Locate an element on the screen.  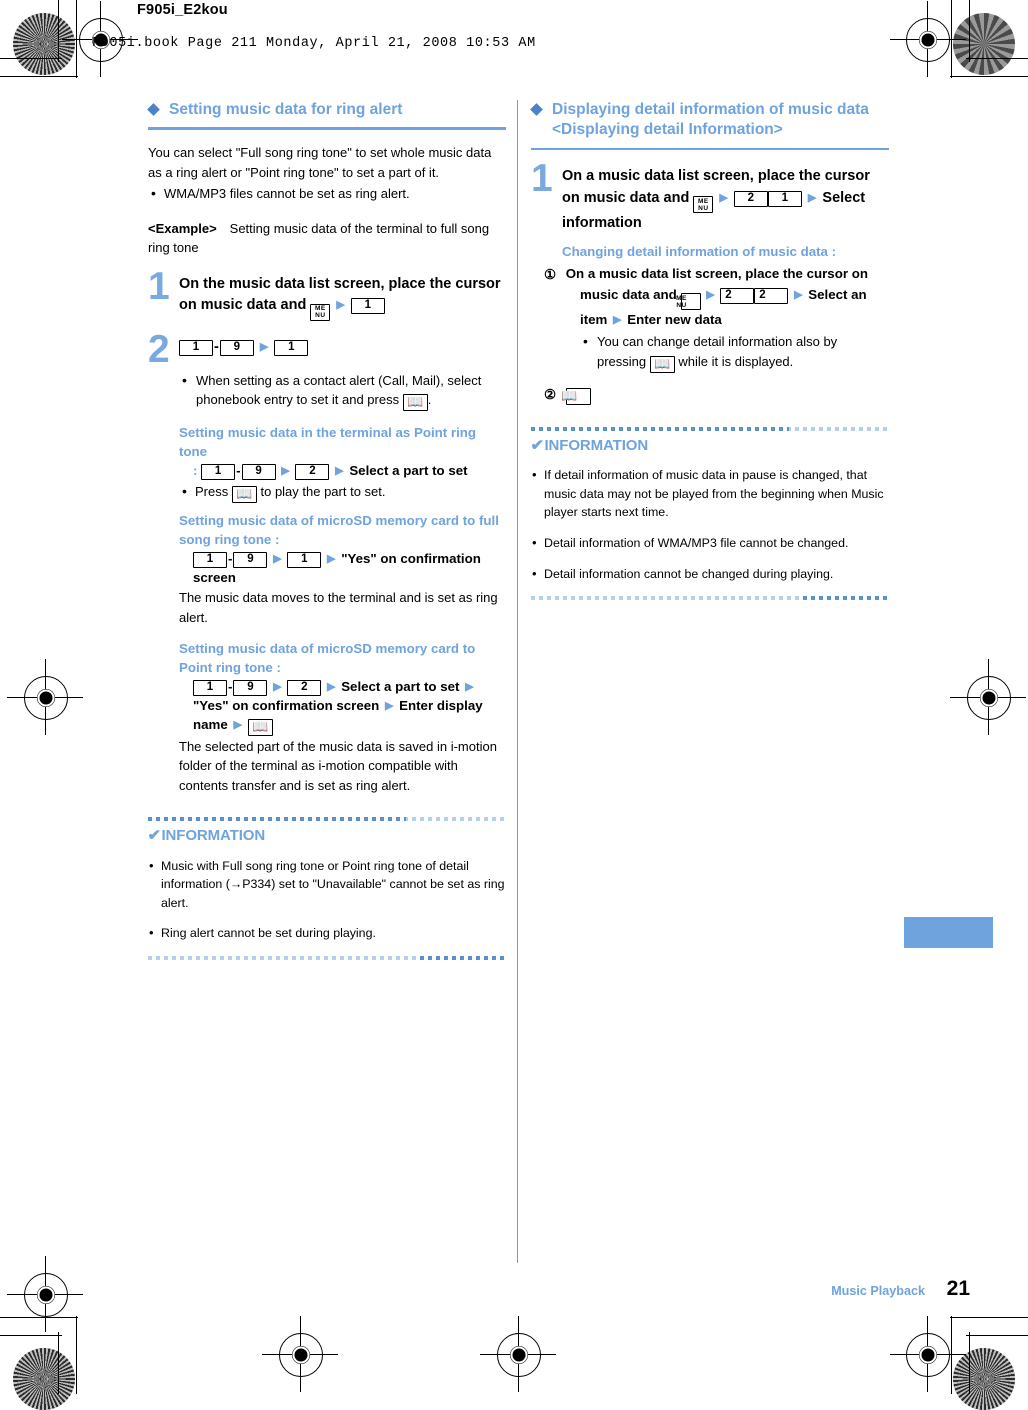
left-section-heading-text: Setting music data for ring alert is located at coordinates (286, 109).